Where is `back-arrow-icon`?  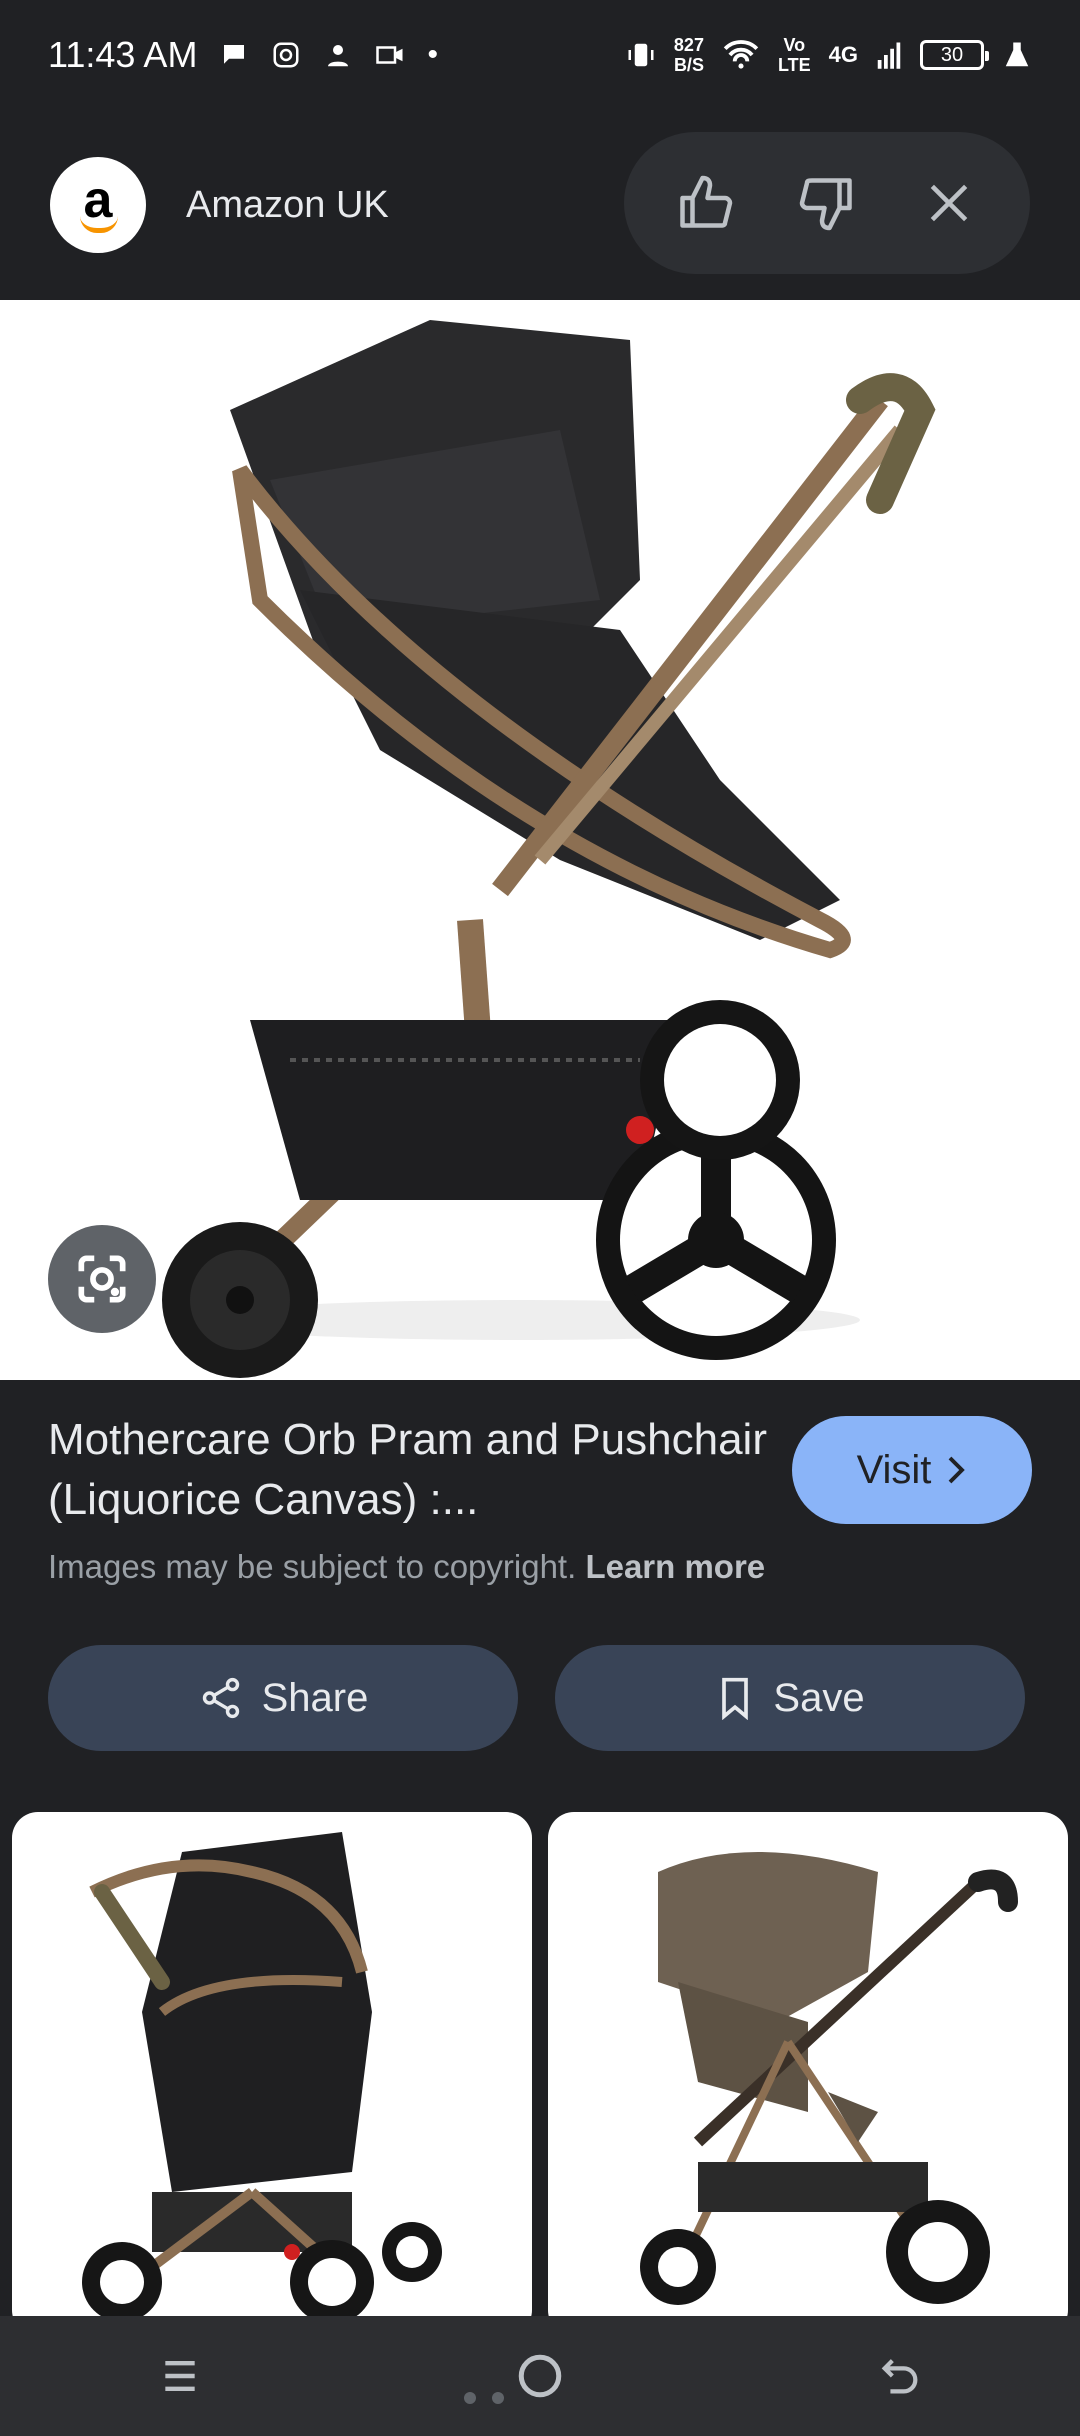
back-arrow-icon is located at coordinates (899, 2376).